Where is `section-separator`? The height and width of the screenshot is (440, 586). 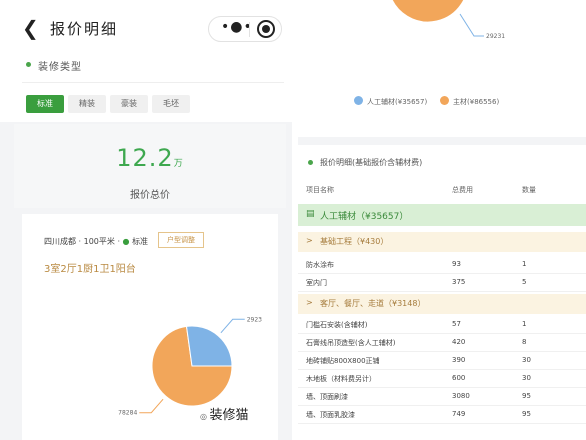
section-separator is located at coordinates (442, 141).